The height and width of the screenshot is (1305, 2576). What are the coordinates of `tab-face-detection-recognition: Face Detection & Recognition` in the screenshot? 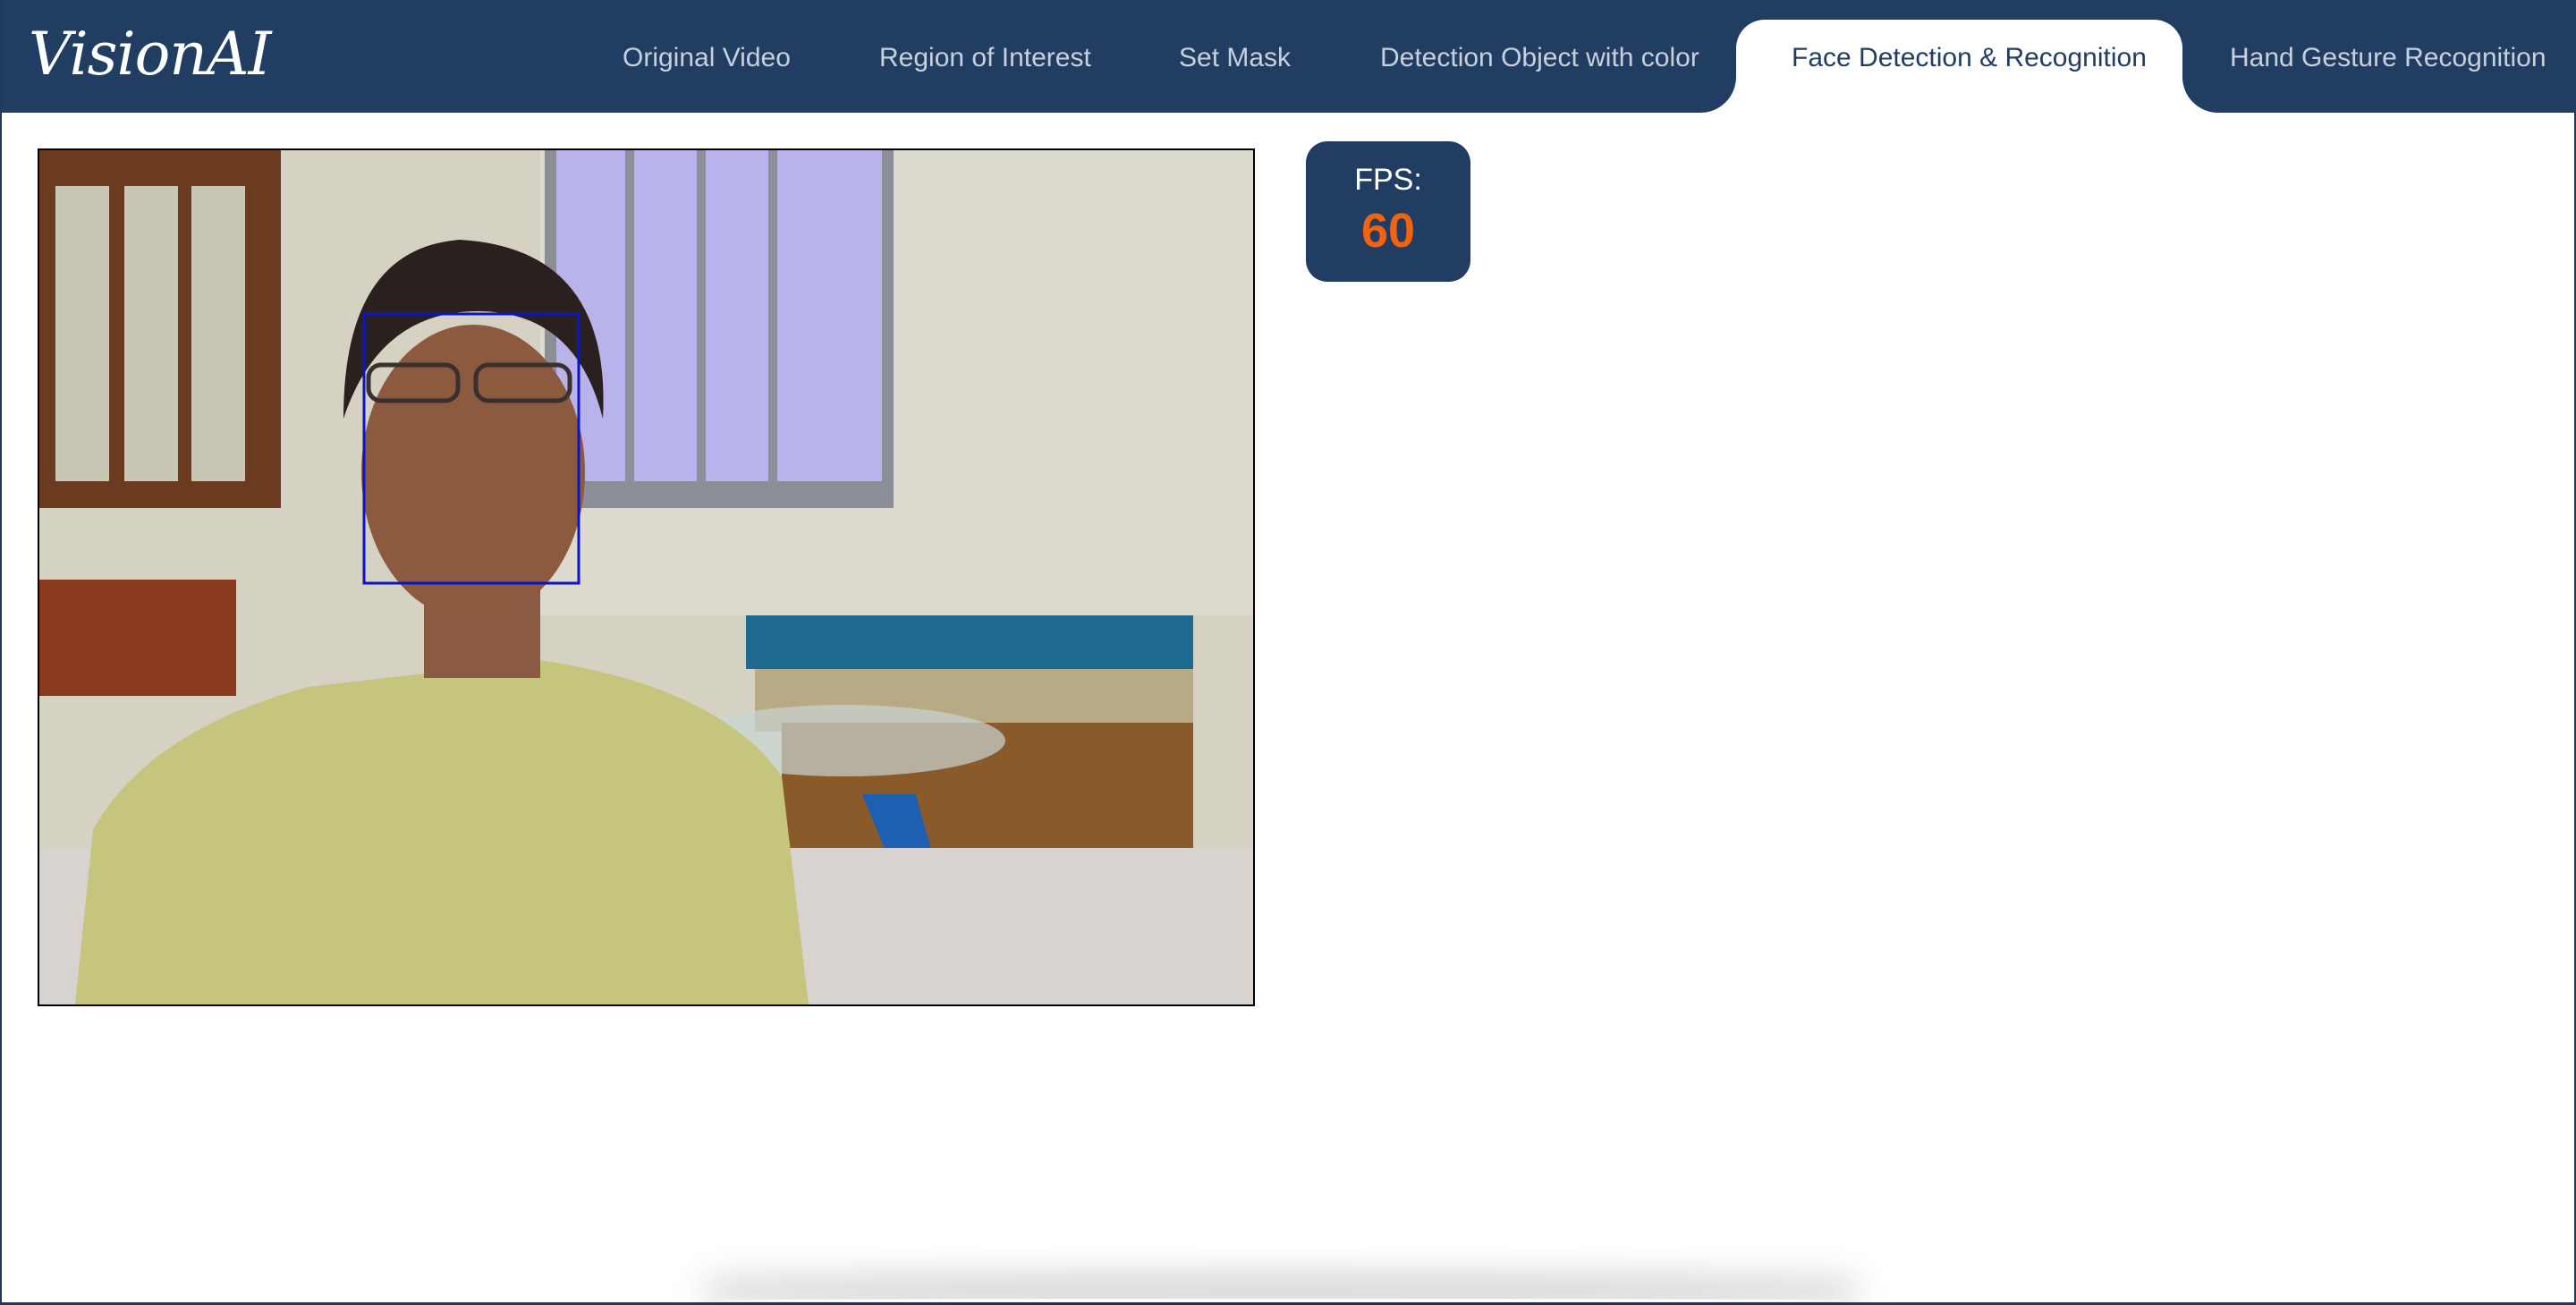 It's located at (1959, 66).